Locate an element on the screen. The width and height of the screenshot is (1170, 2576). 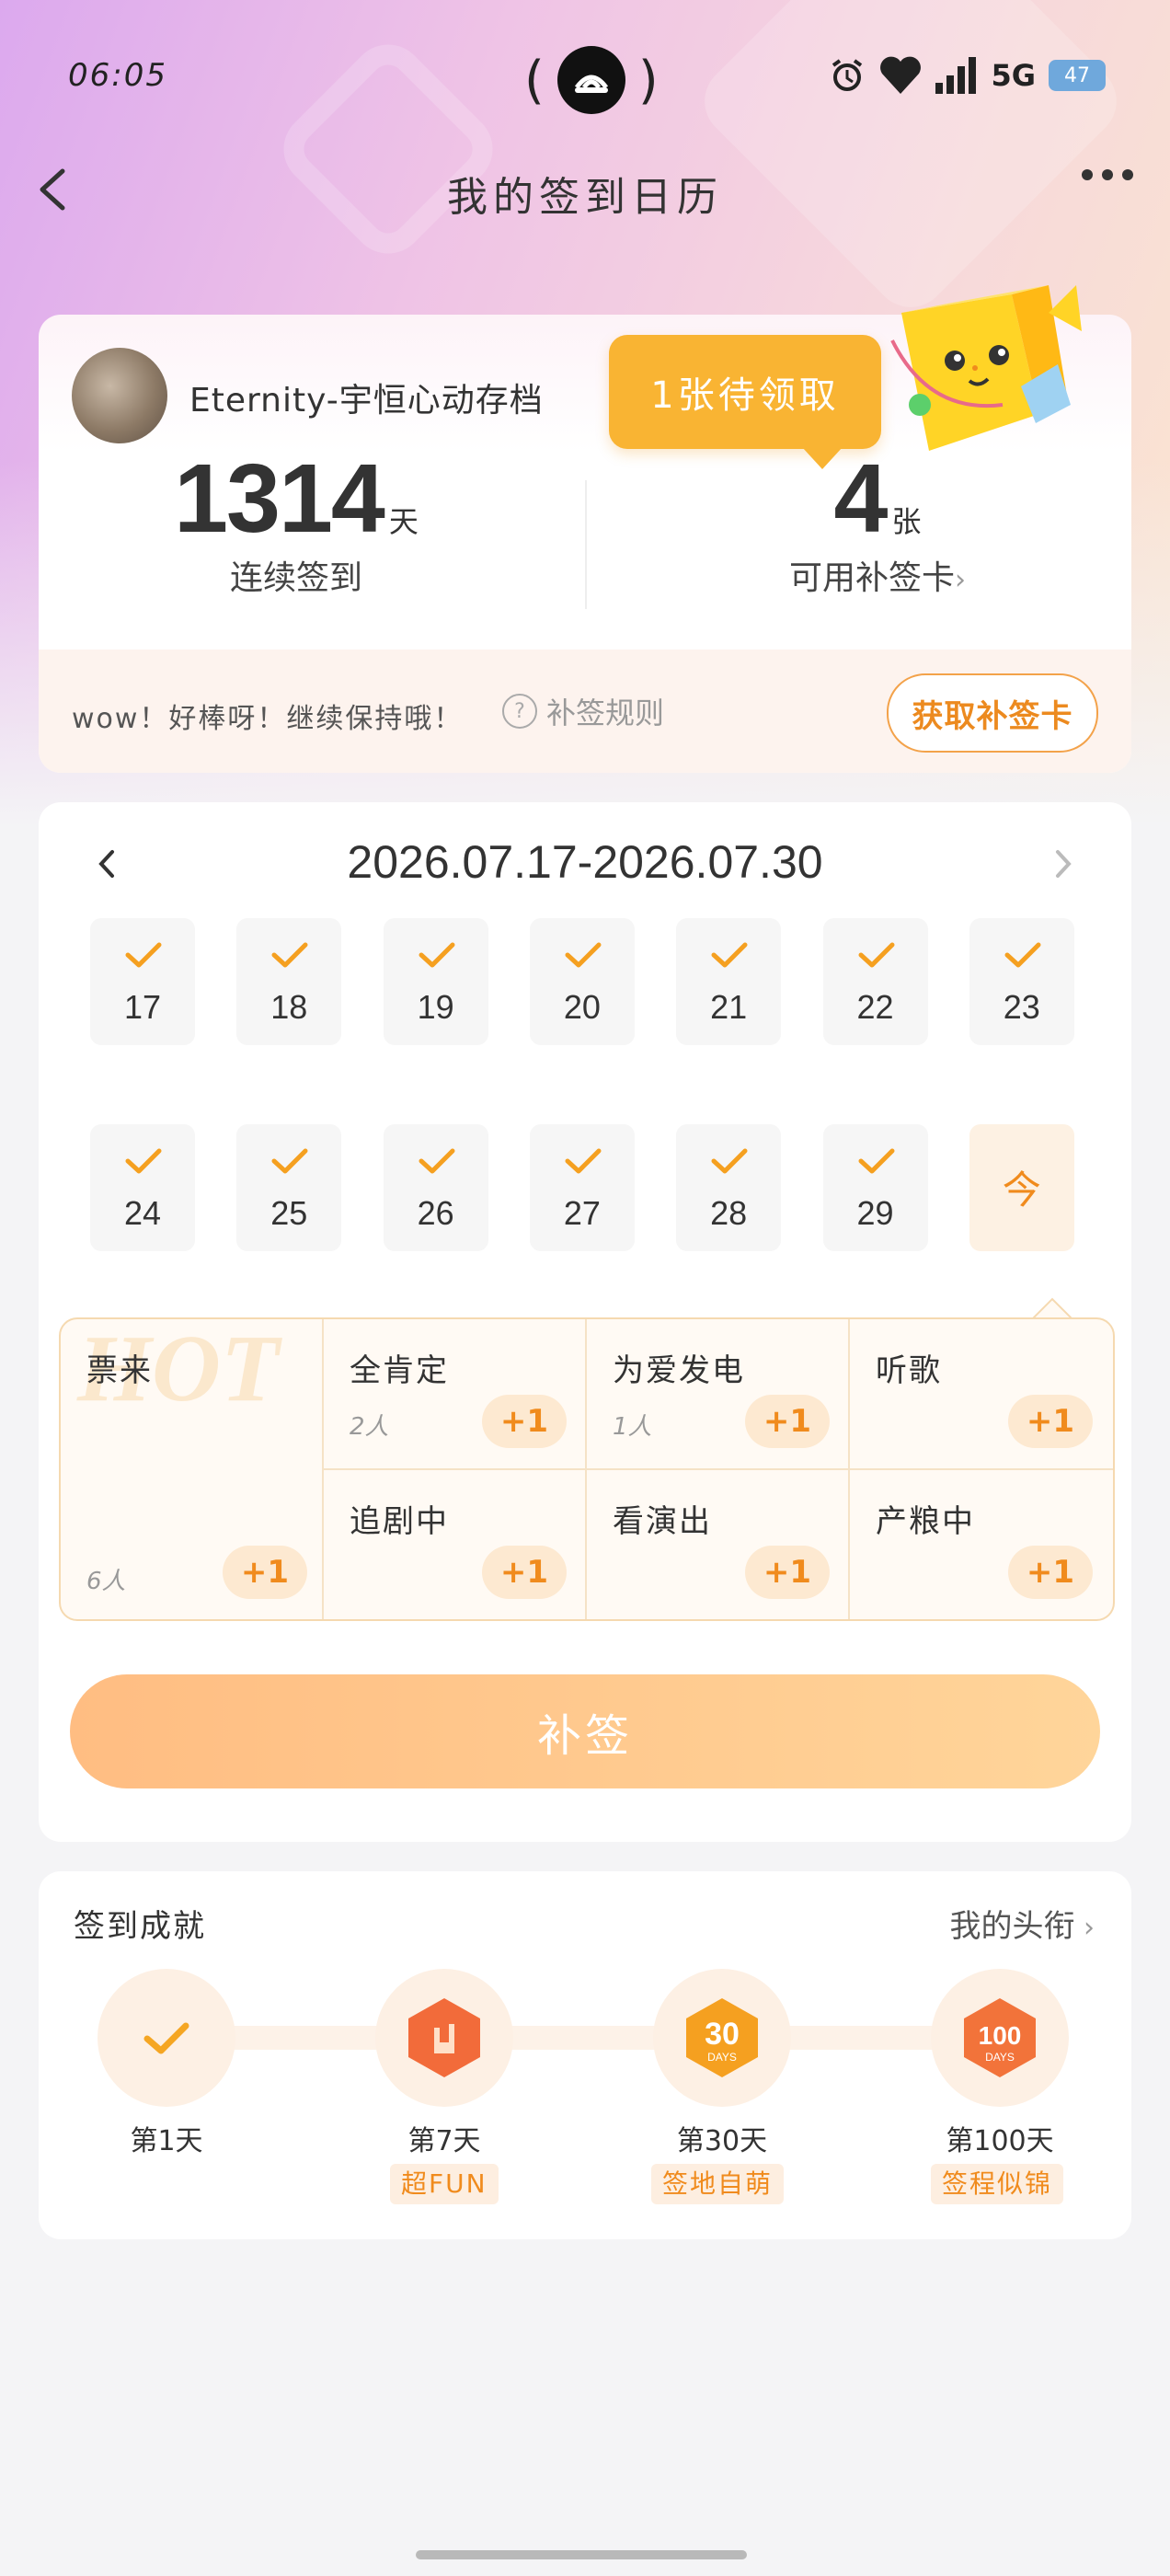
calendar-day: 21 is located at coordinates (729, 981).